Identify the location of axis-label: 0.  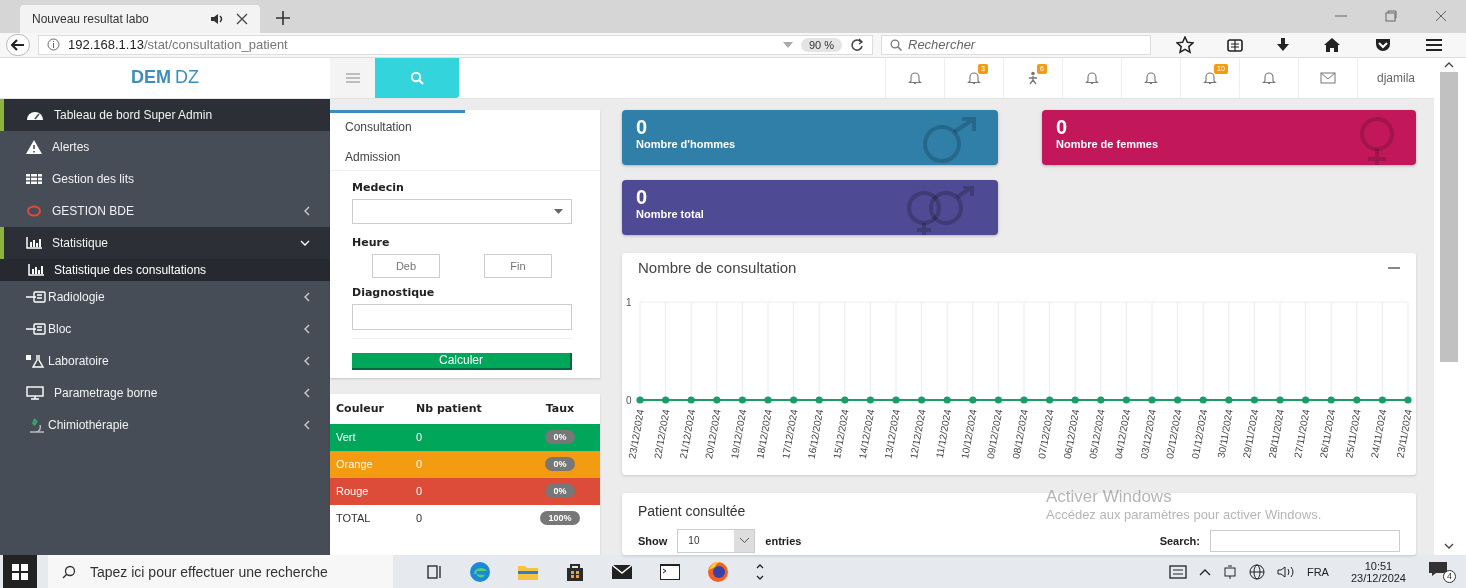
(629, 400).